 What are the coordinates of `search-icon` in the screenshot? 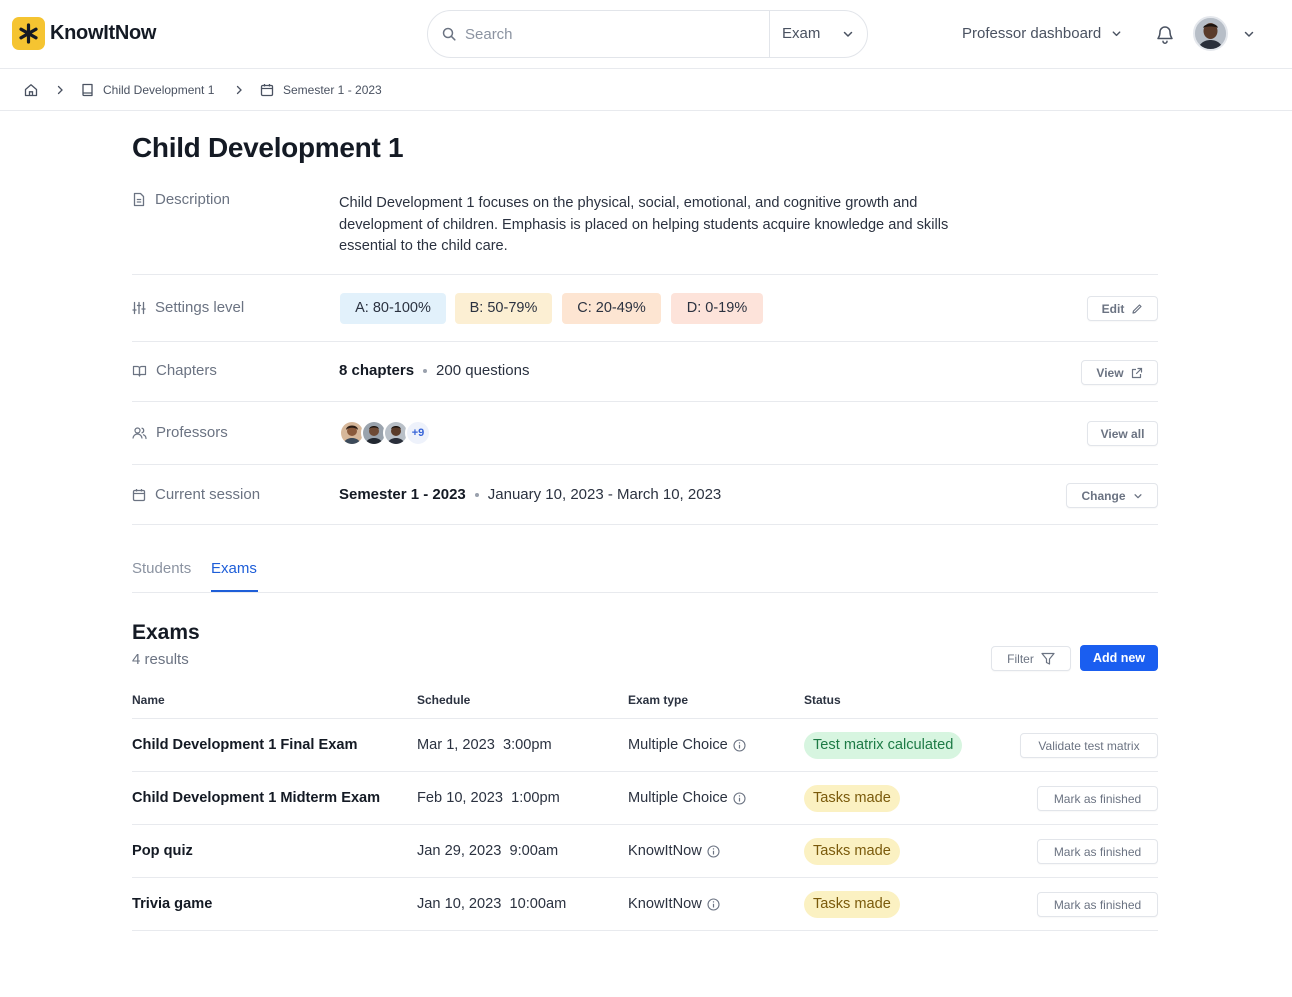 It's located at (449, 34).